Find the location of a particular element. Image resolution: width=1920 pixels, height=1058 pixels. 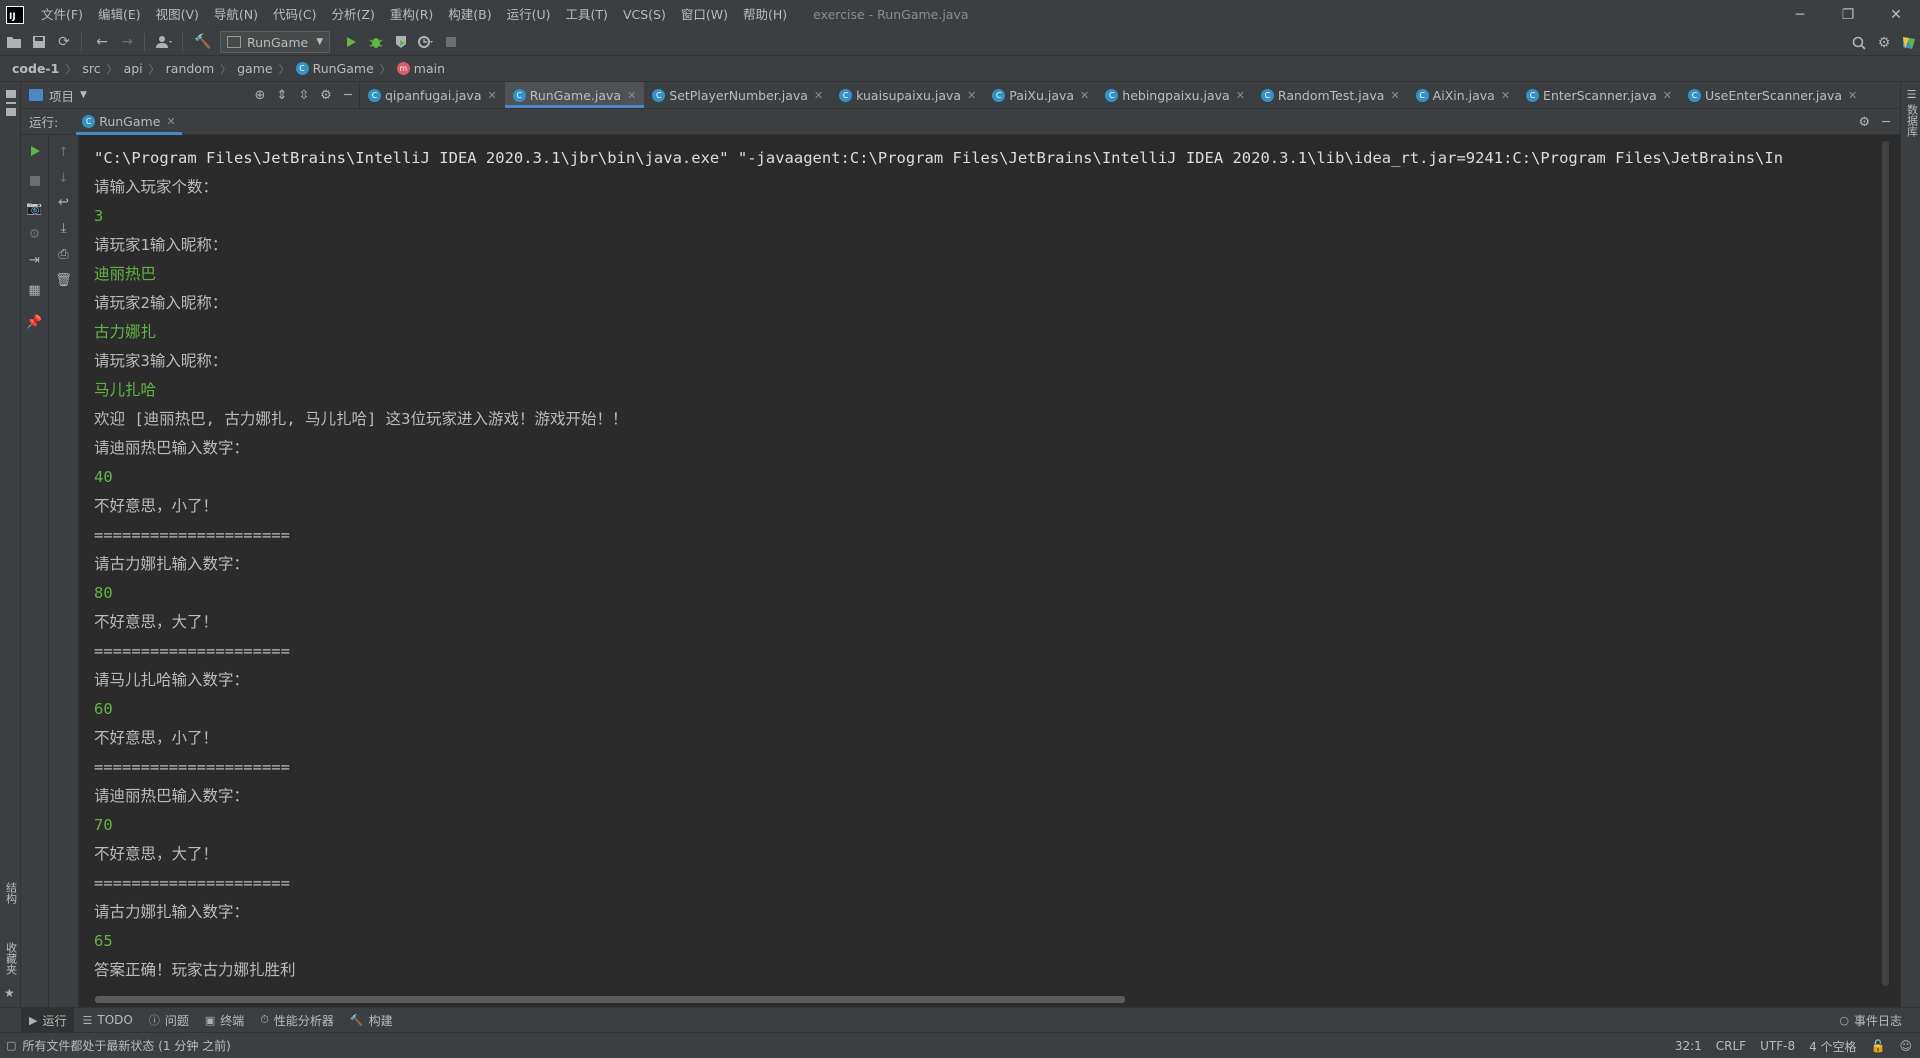

project-view-selector: 项目 is located at coordinates (61, 95).